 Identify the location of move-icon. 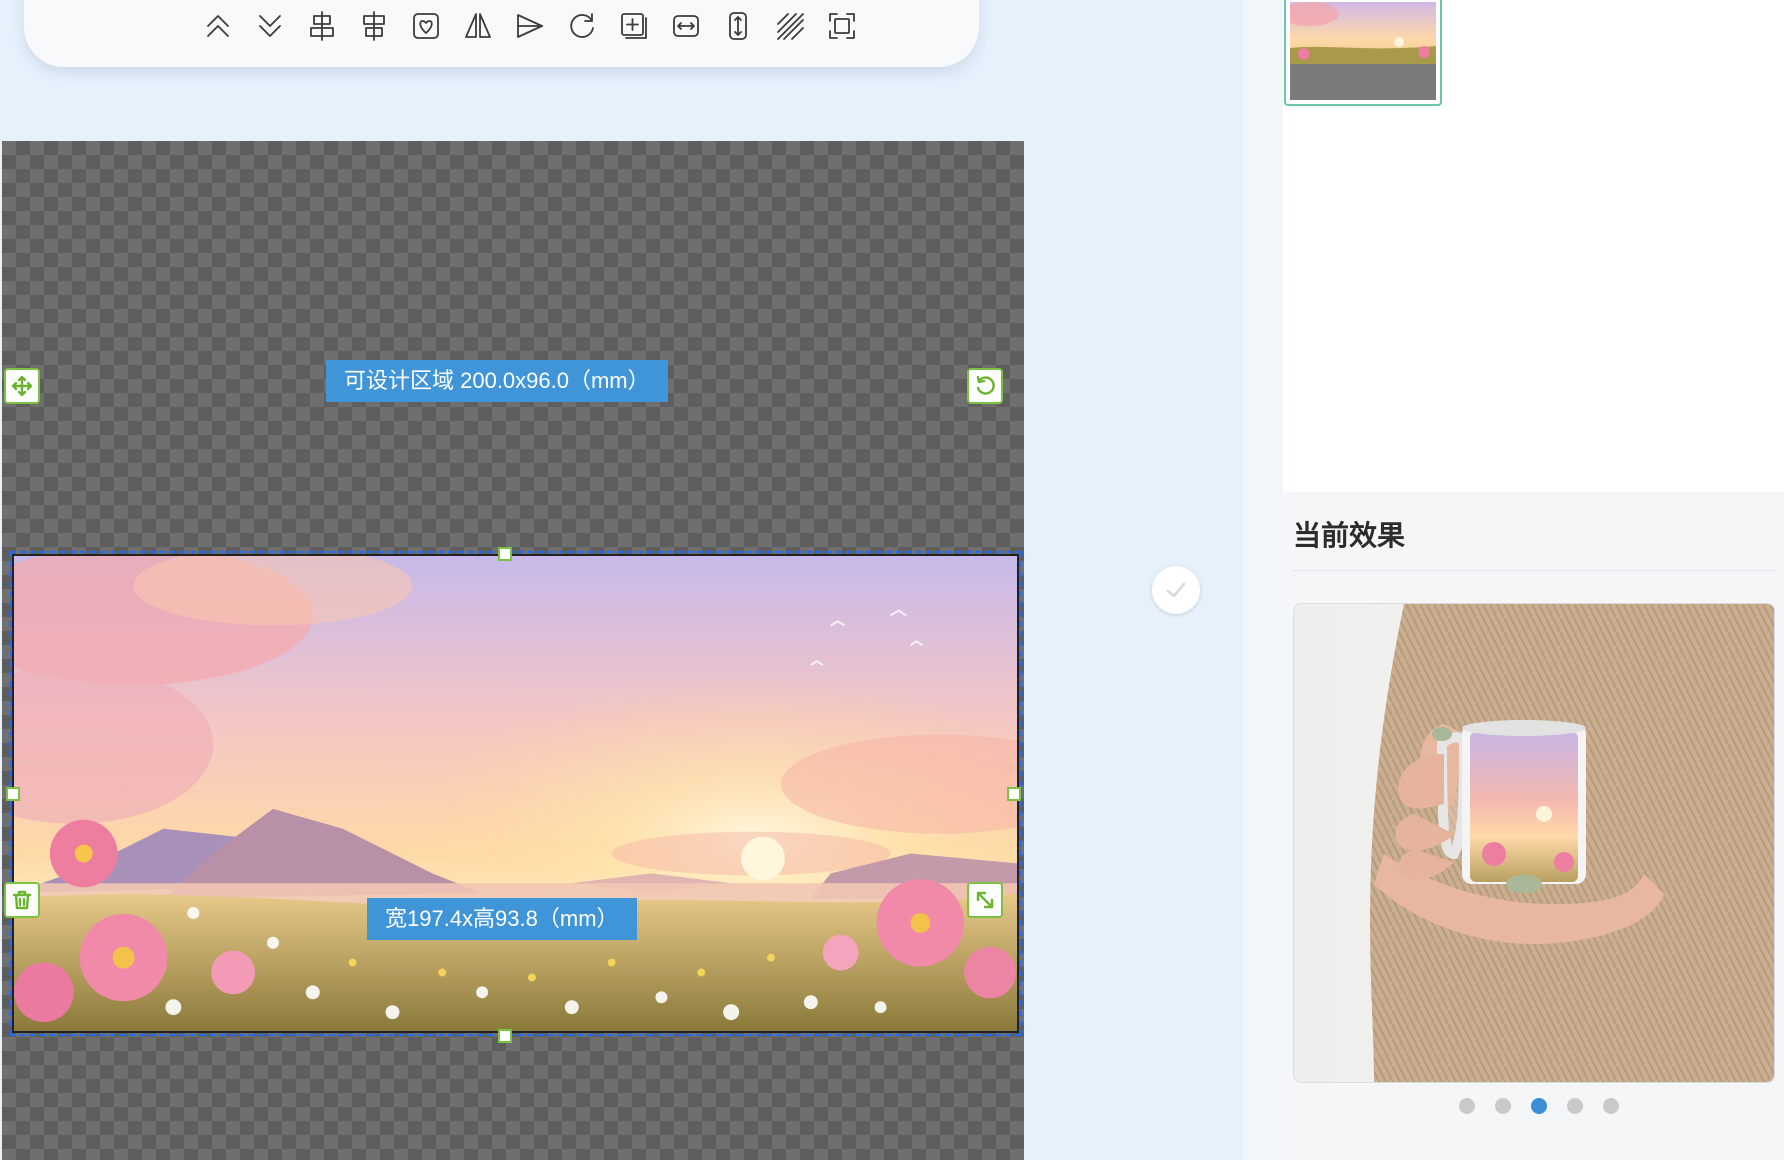
(22, 386).